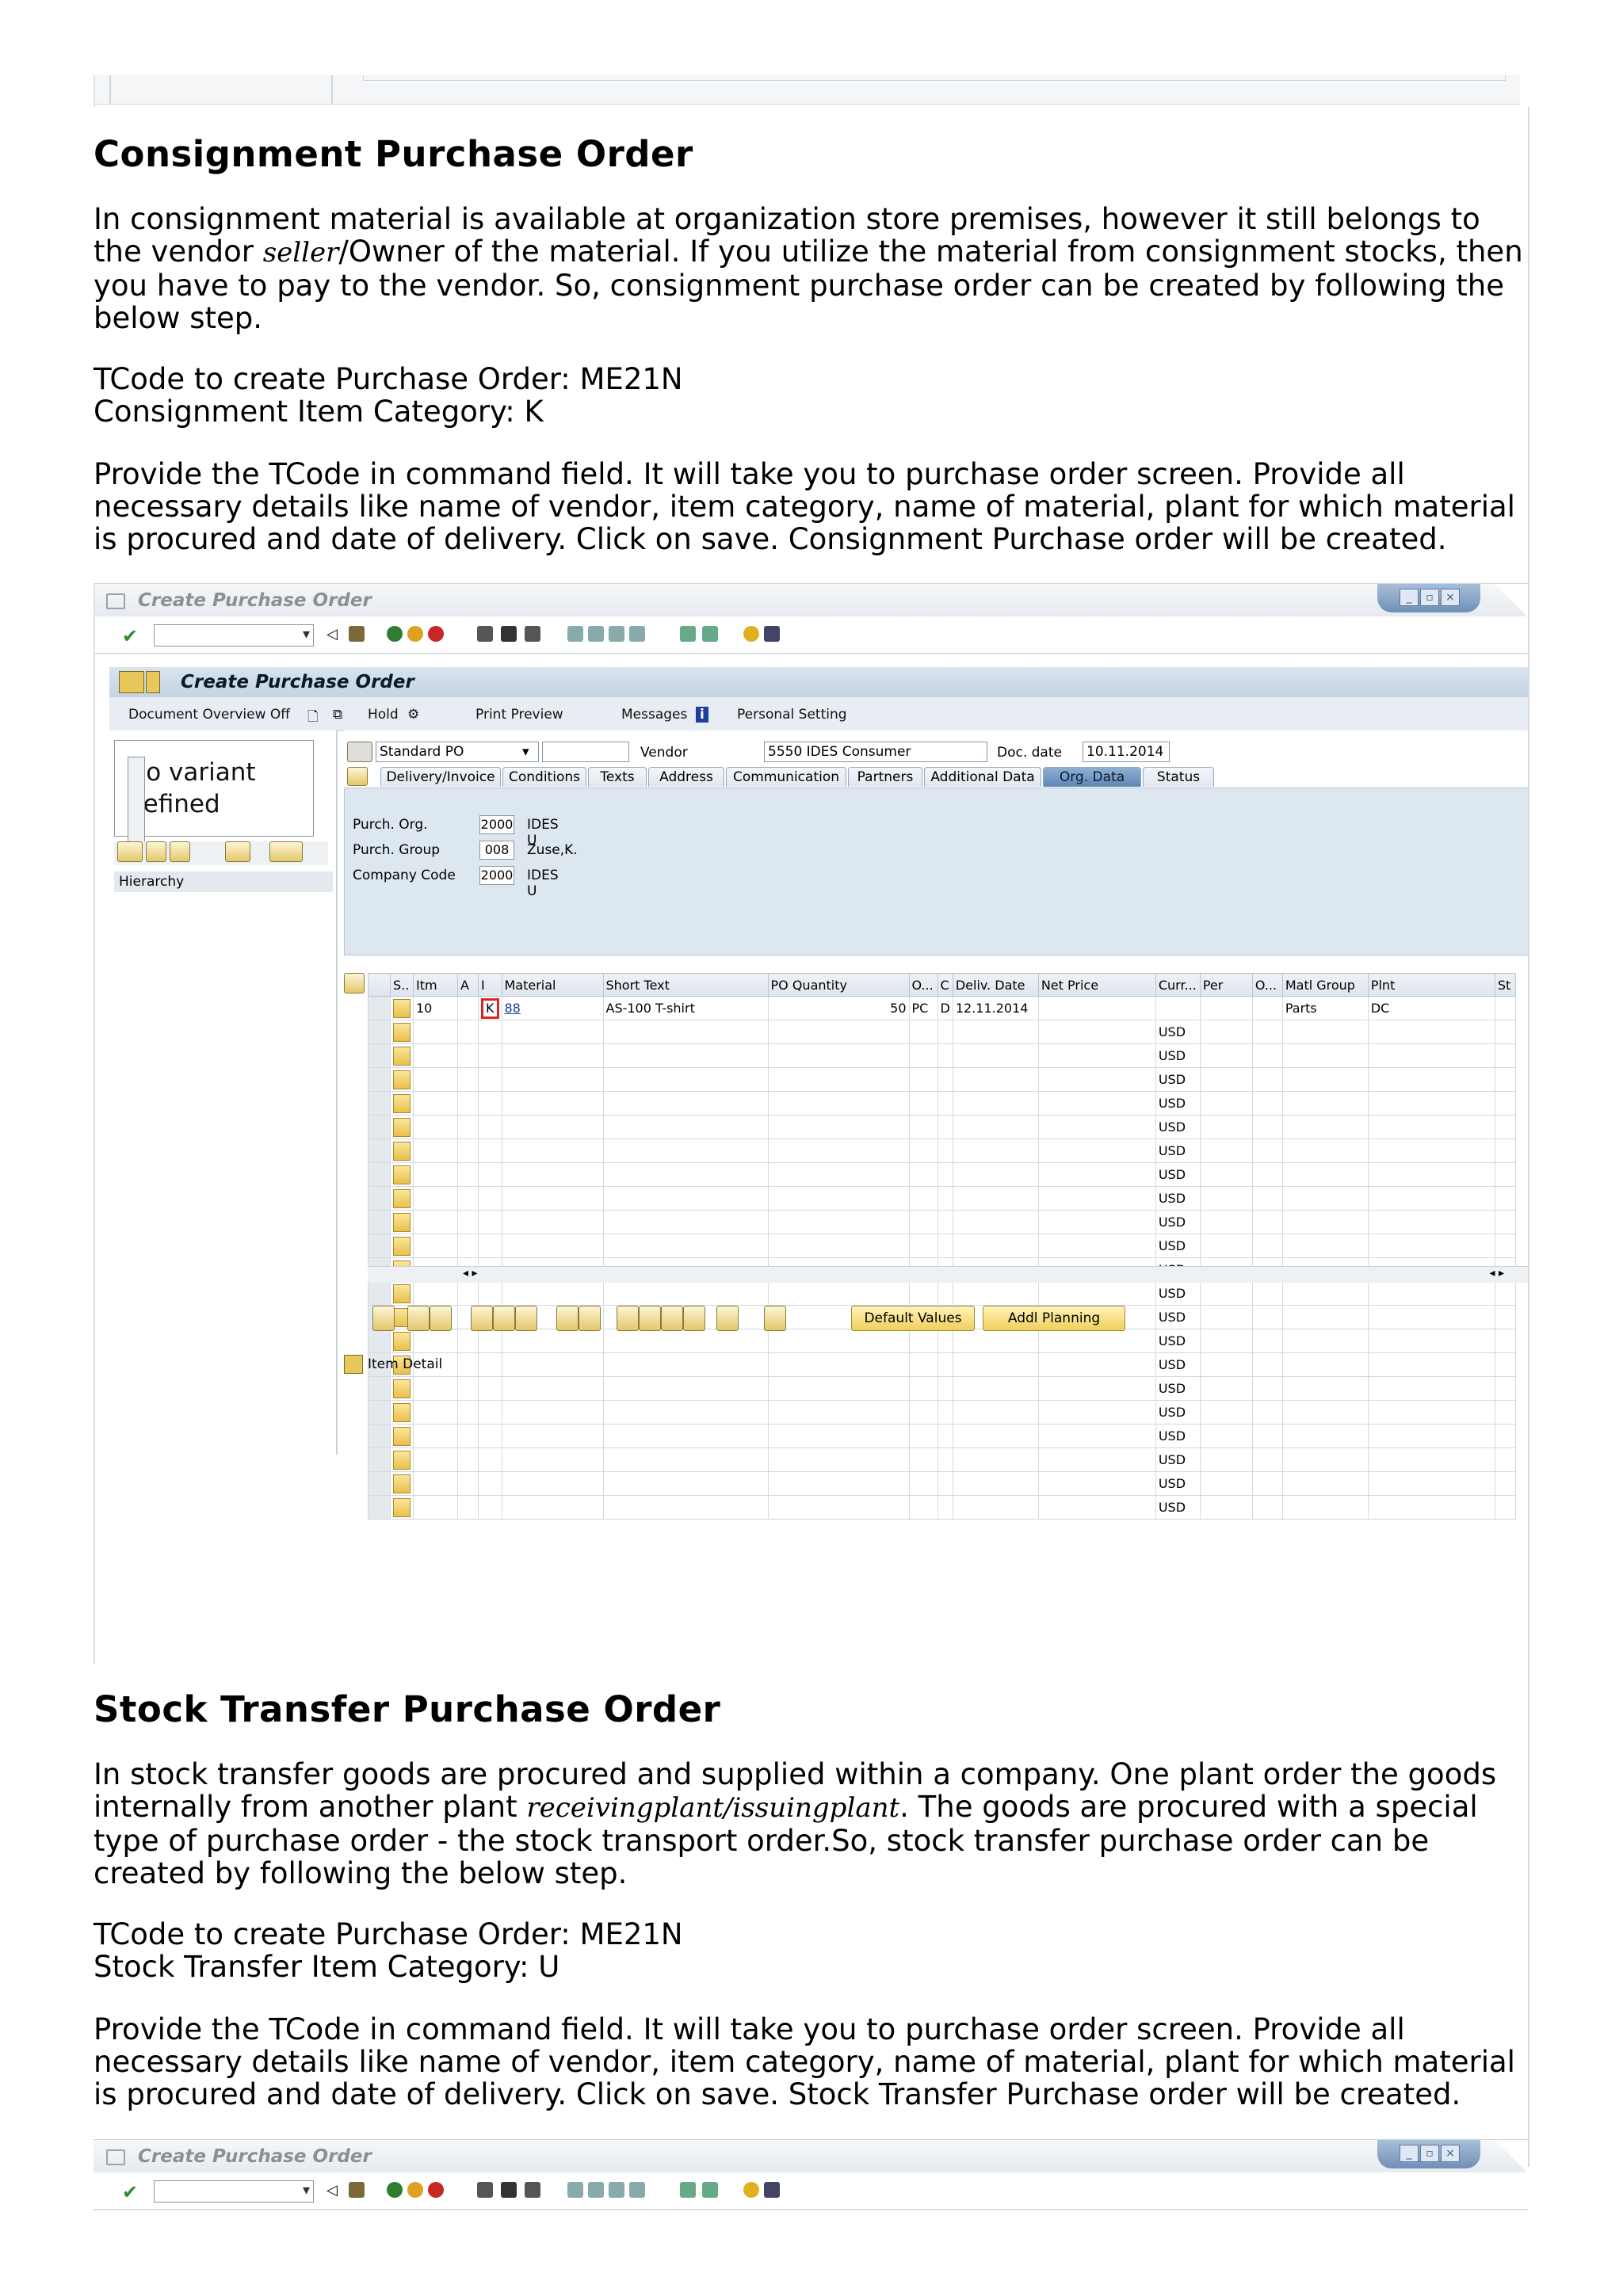 The width and height of the screenshot is (1623, 2296). Describe the element at coordinates (688, 2190) in the screenshot. I see `new-session-icon` at that location.